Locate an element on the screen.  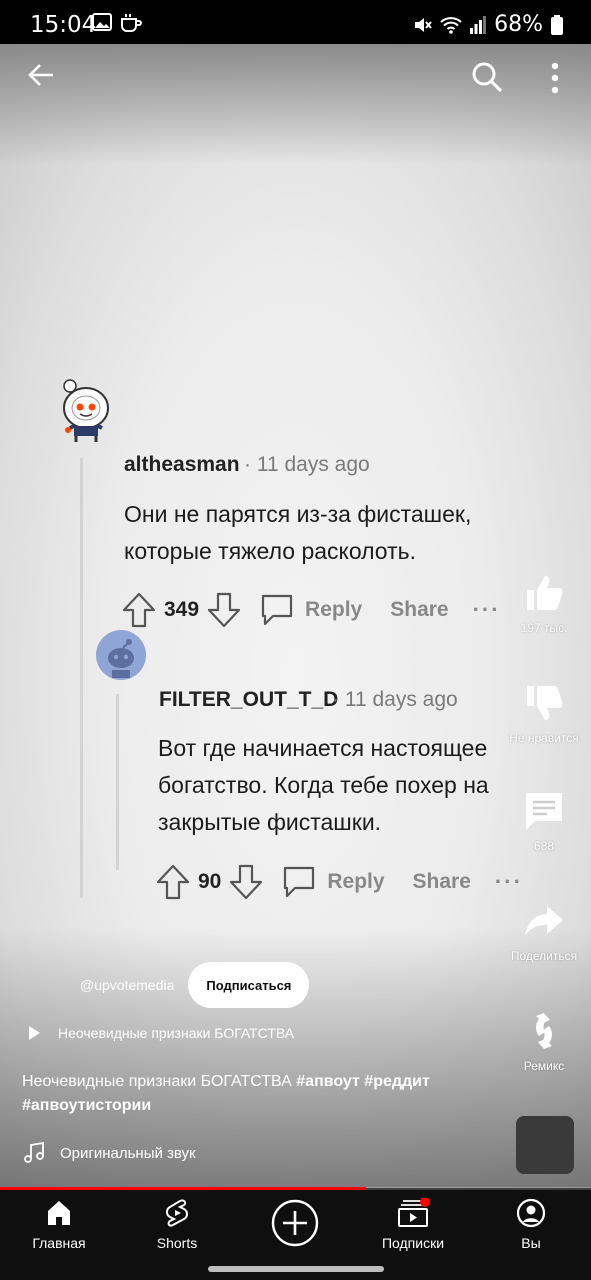
reply-body-line: богатство. Когда тебе похер на is located at coordinates (323, 785).